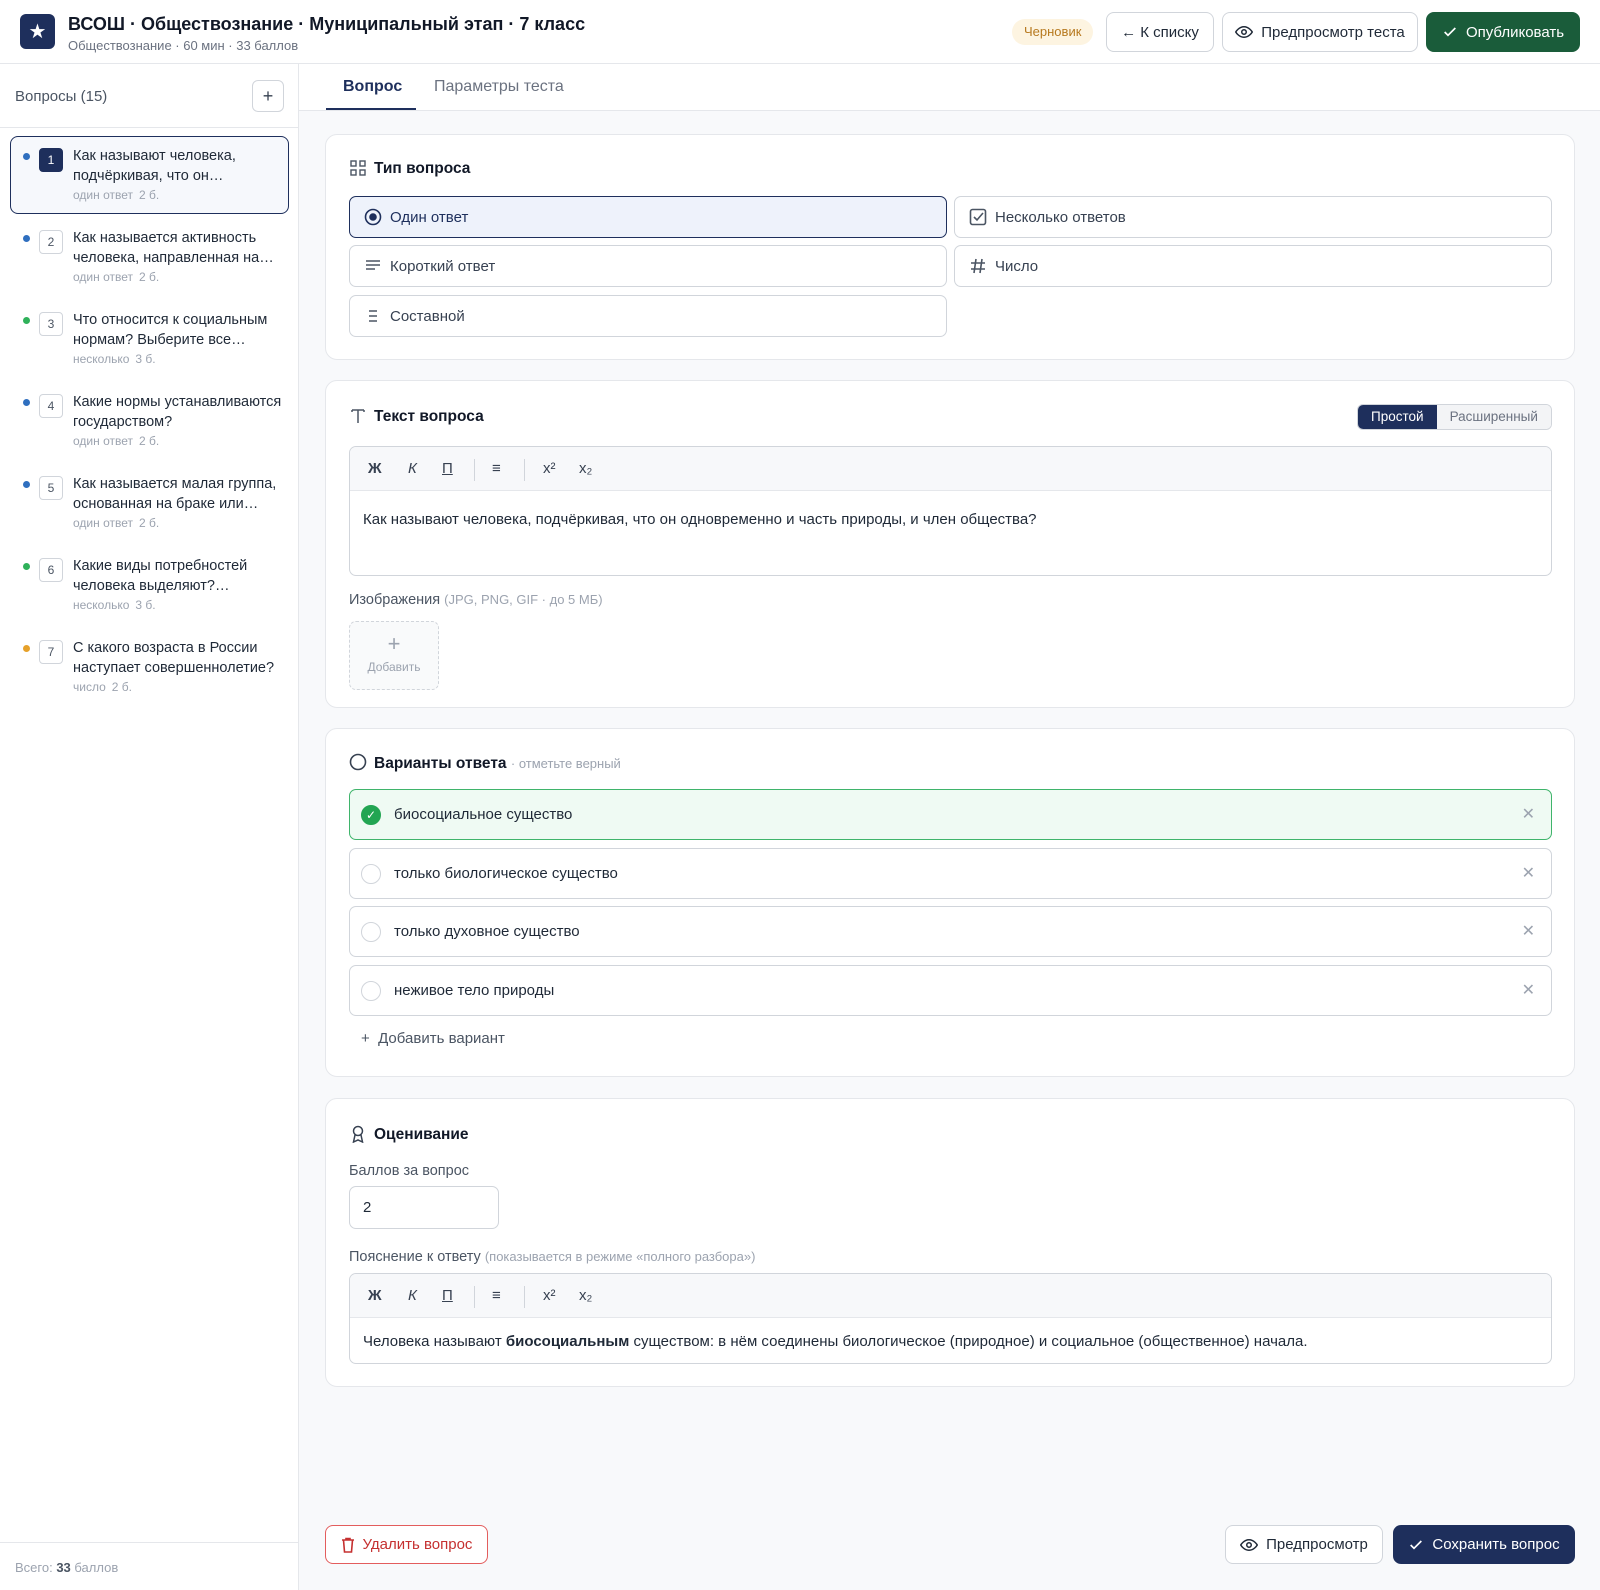  What do you see at coordinates (950, 814) in the screenshot?
I see `answer-option: ✓ биосоциальное существо ✕` at bounding box center [950, 814].